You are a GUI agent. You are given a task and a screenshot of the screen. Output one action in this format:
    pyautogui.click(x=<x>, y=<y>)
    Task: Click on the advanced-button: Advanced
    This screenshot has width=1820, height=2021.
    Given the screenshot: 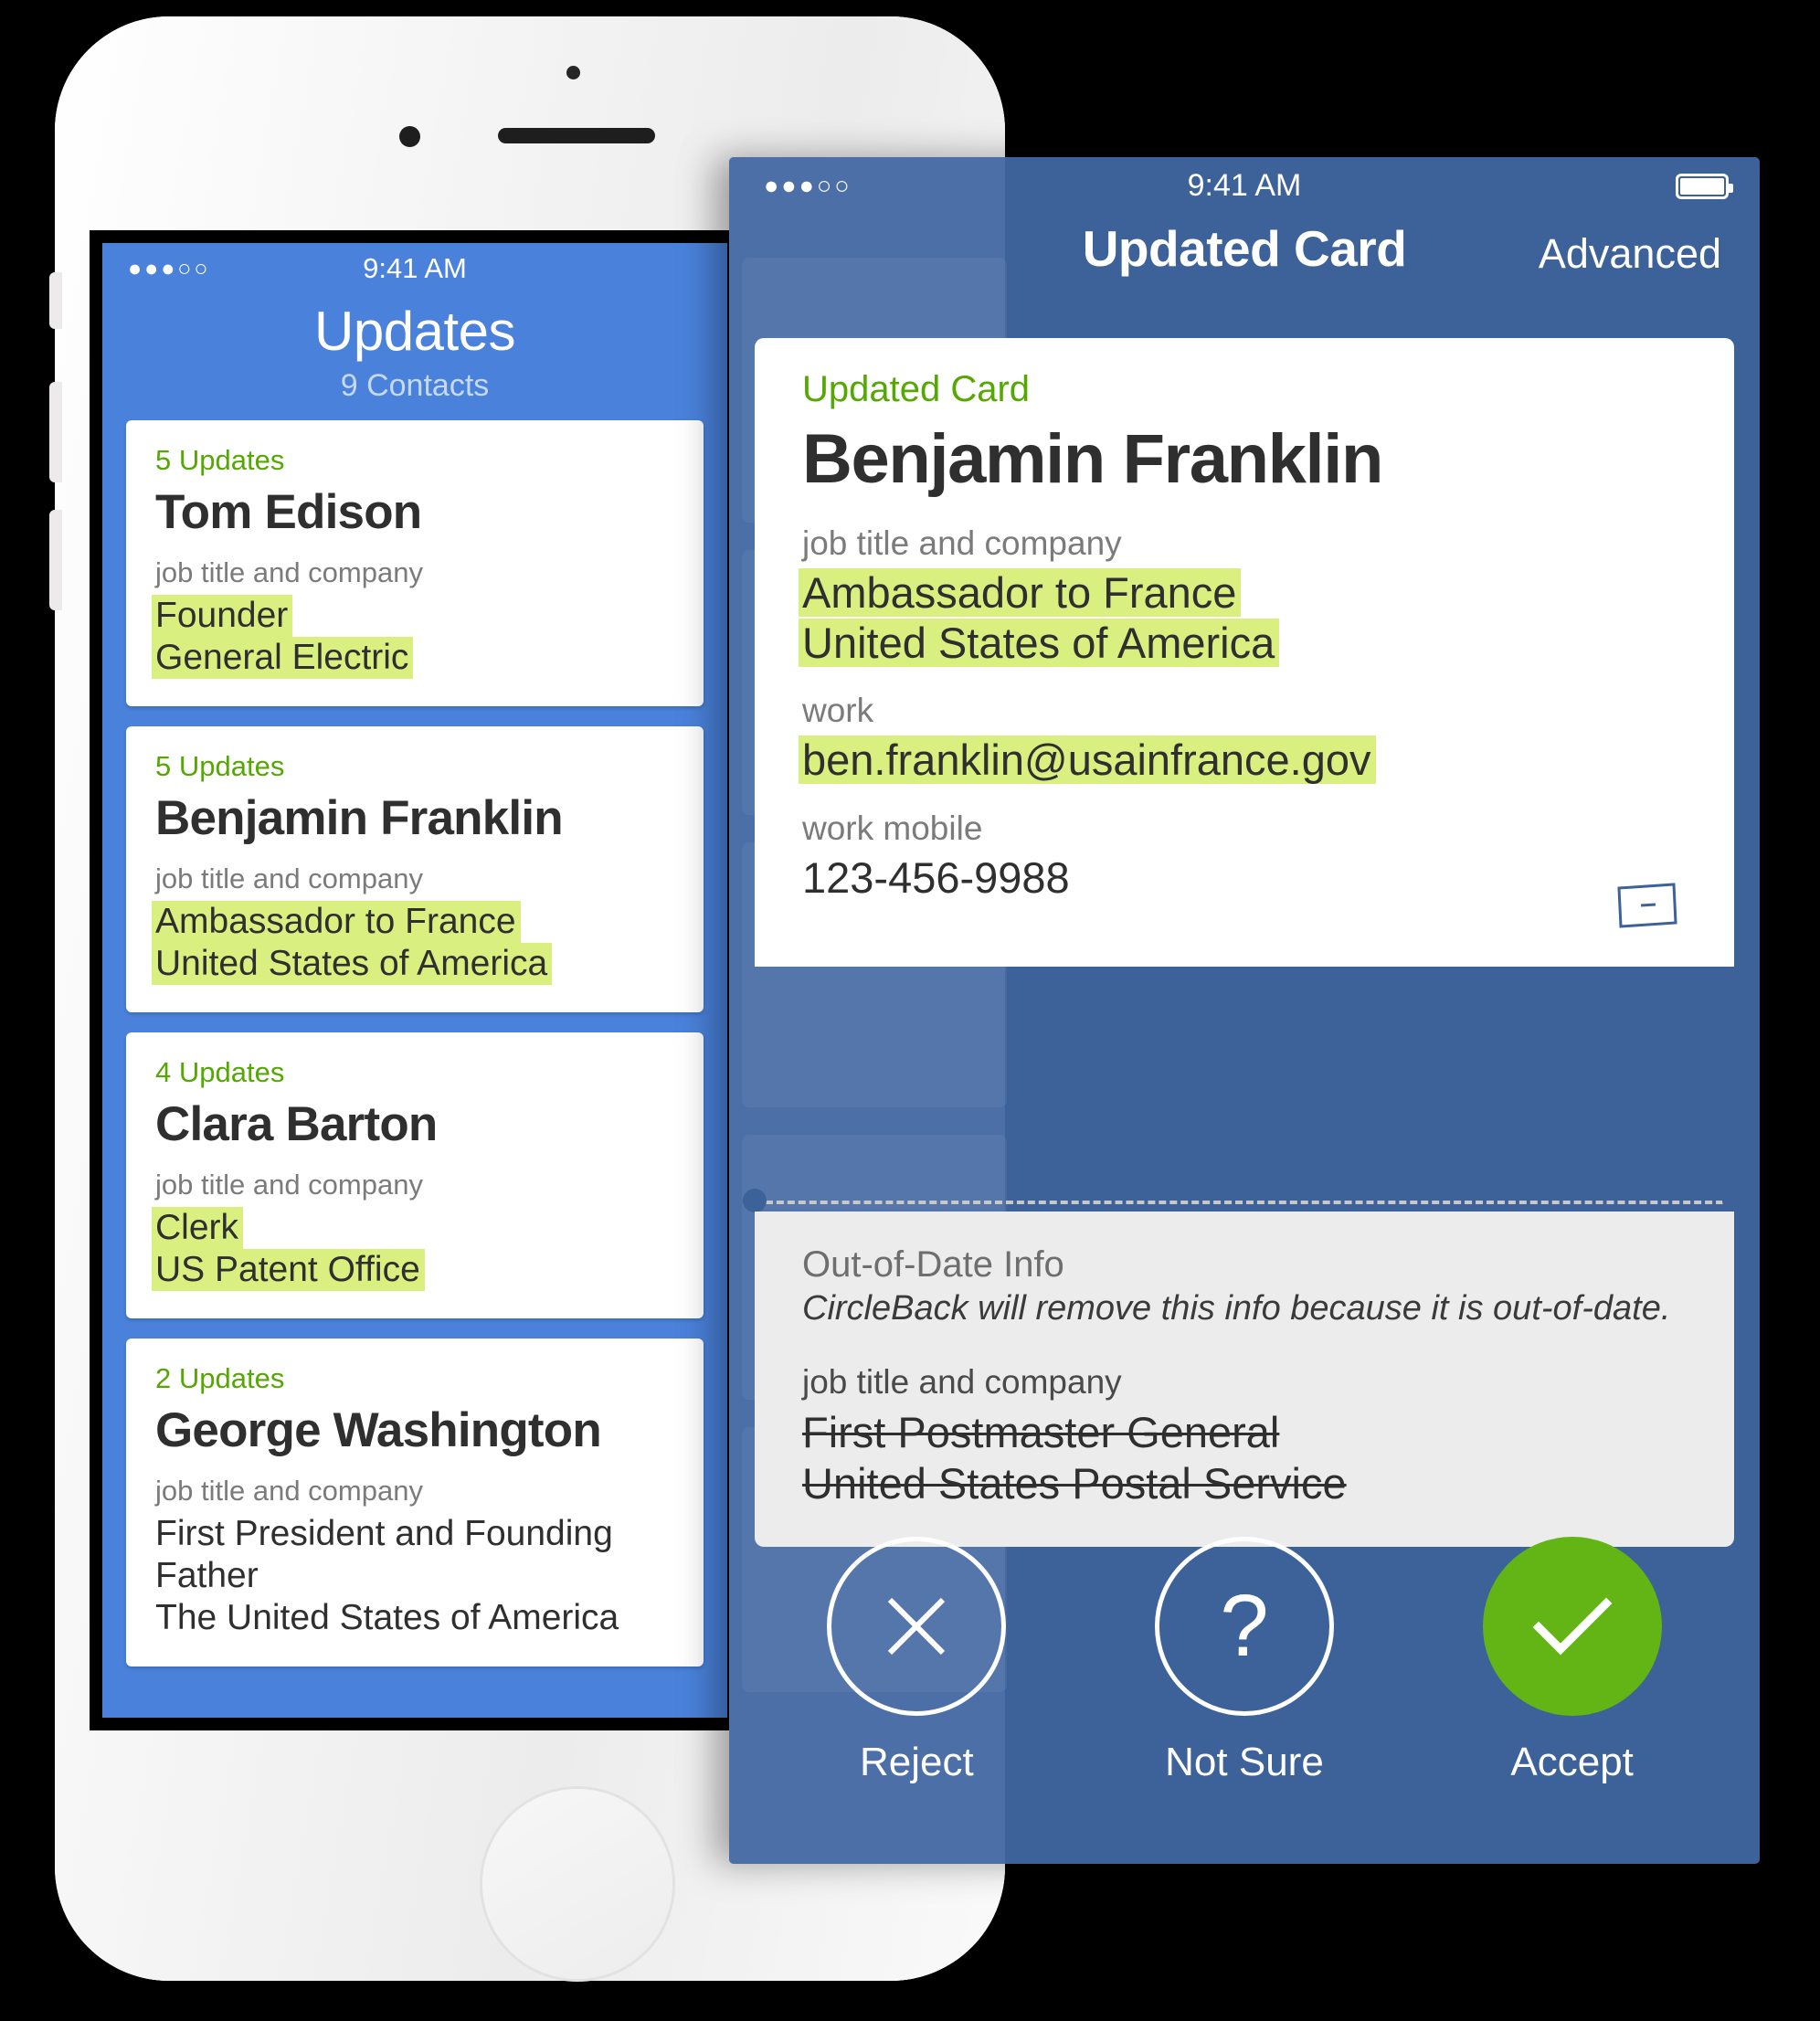 What is the action you would take?
    pyautogui.click(x=1630, y=254)
    